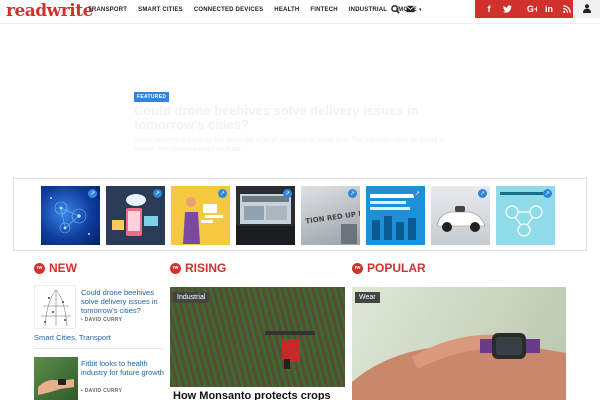 This screenshot has height=400, width=600. I want to click on new-article-2-image, so click(56, 378).